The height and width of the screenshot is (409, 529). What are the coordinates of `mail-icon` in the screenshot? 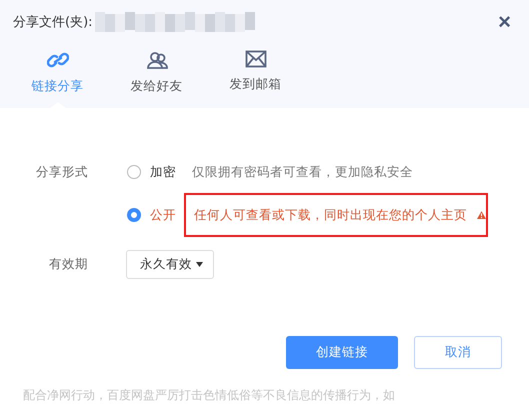 It's located at (255, 59).